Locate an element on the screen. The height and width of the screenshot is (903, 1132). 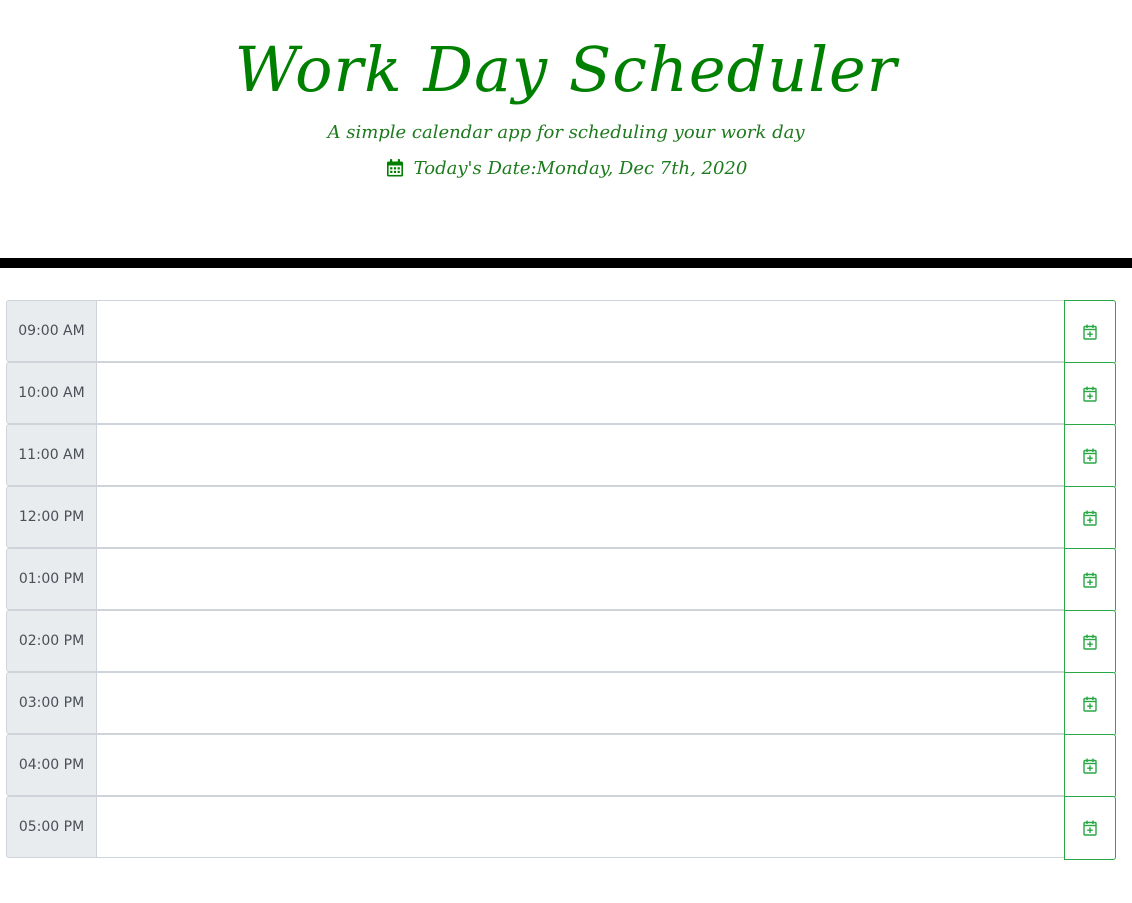
hour-label: 01:00 PM is located at coordinates (51, 579).